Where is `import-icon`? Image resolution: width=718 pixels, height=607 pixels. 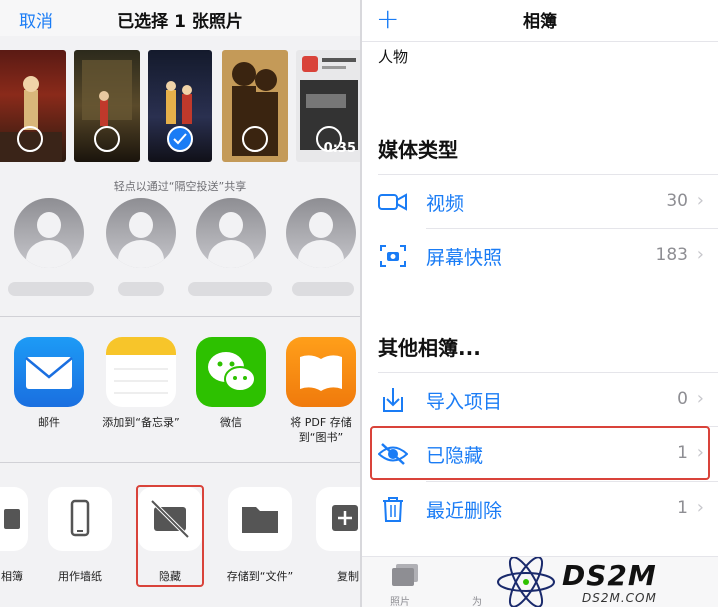
import-icon is located at coordinates (393, 400).